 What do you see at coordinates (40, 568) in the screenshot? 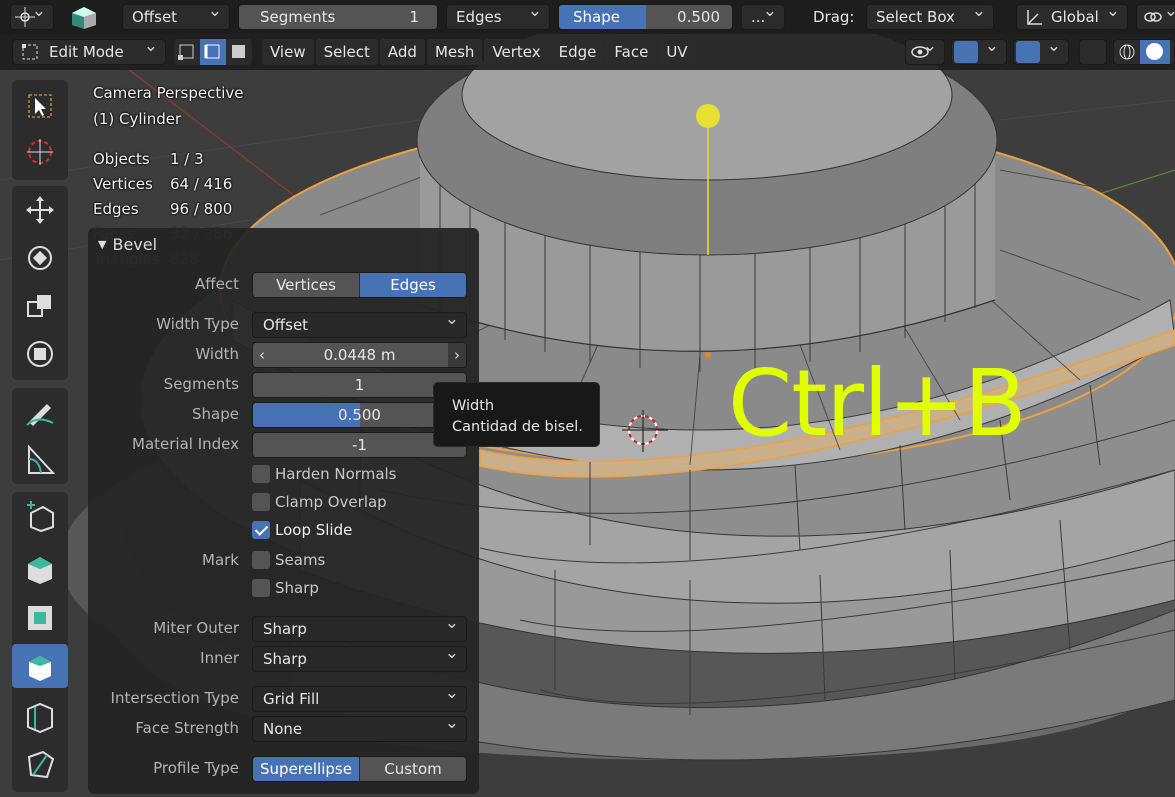
I see `extrude-icon` at bounding box center [40, 568].